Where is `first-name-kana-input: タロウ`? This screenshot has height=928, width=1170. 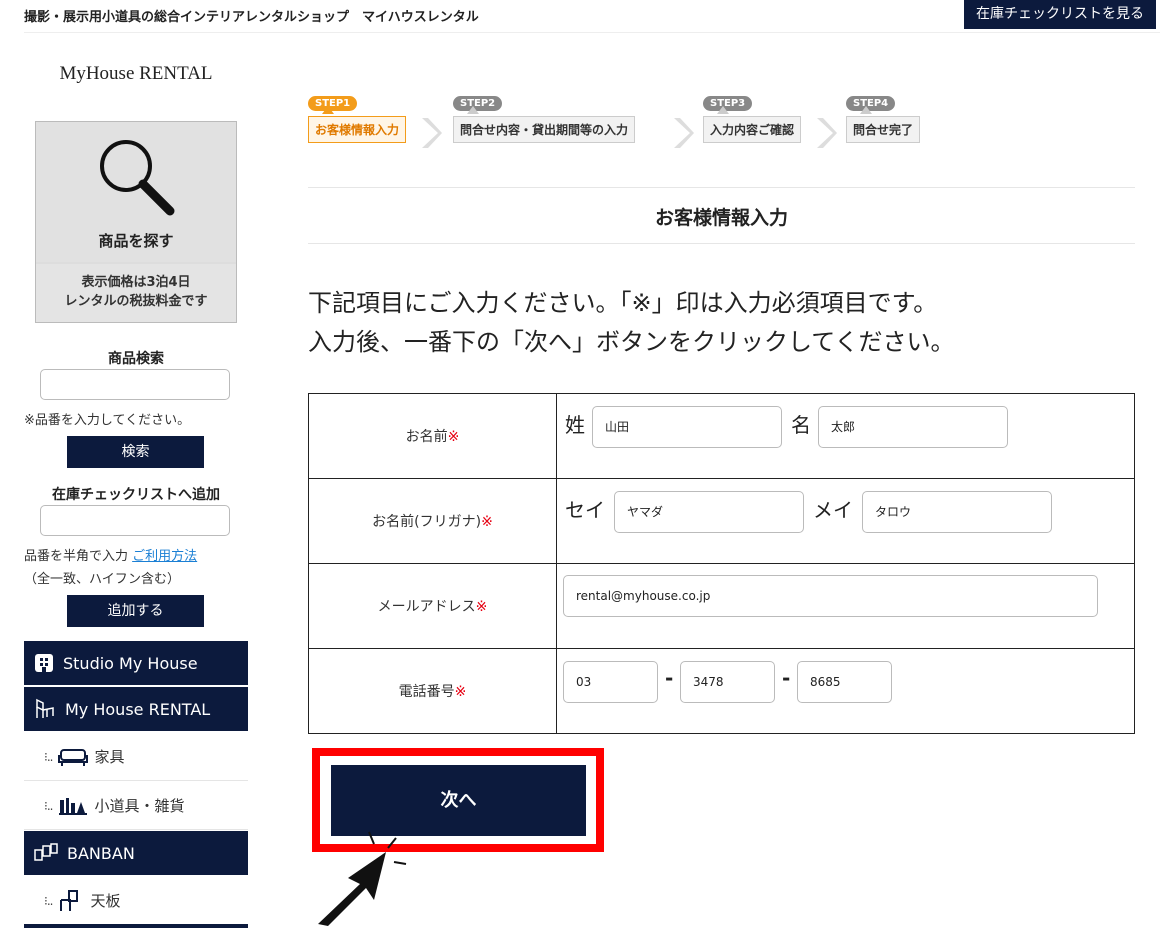 first-name-kana-input: タロウ is located at coordinates (957, 511).